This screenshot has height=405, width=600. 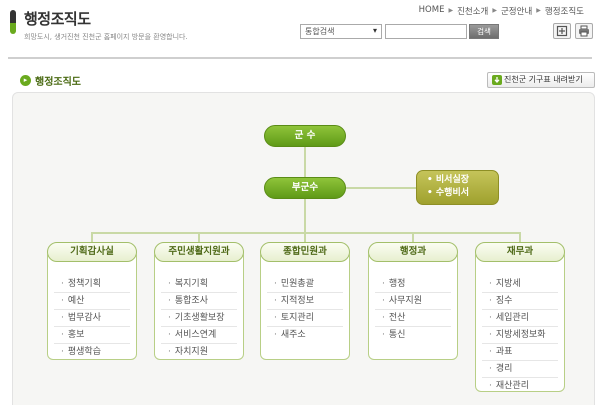 I want to click on dept-item: 재산관리, so click(x=520, y=386).